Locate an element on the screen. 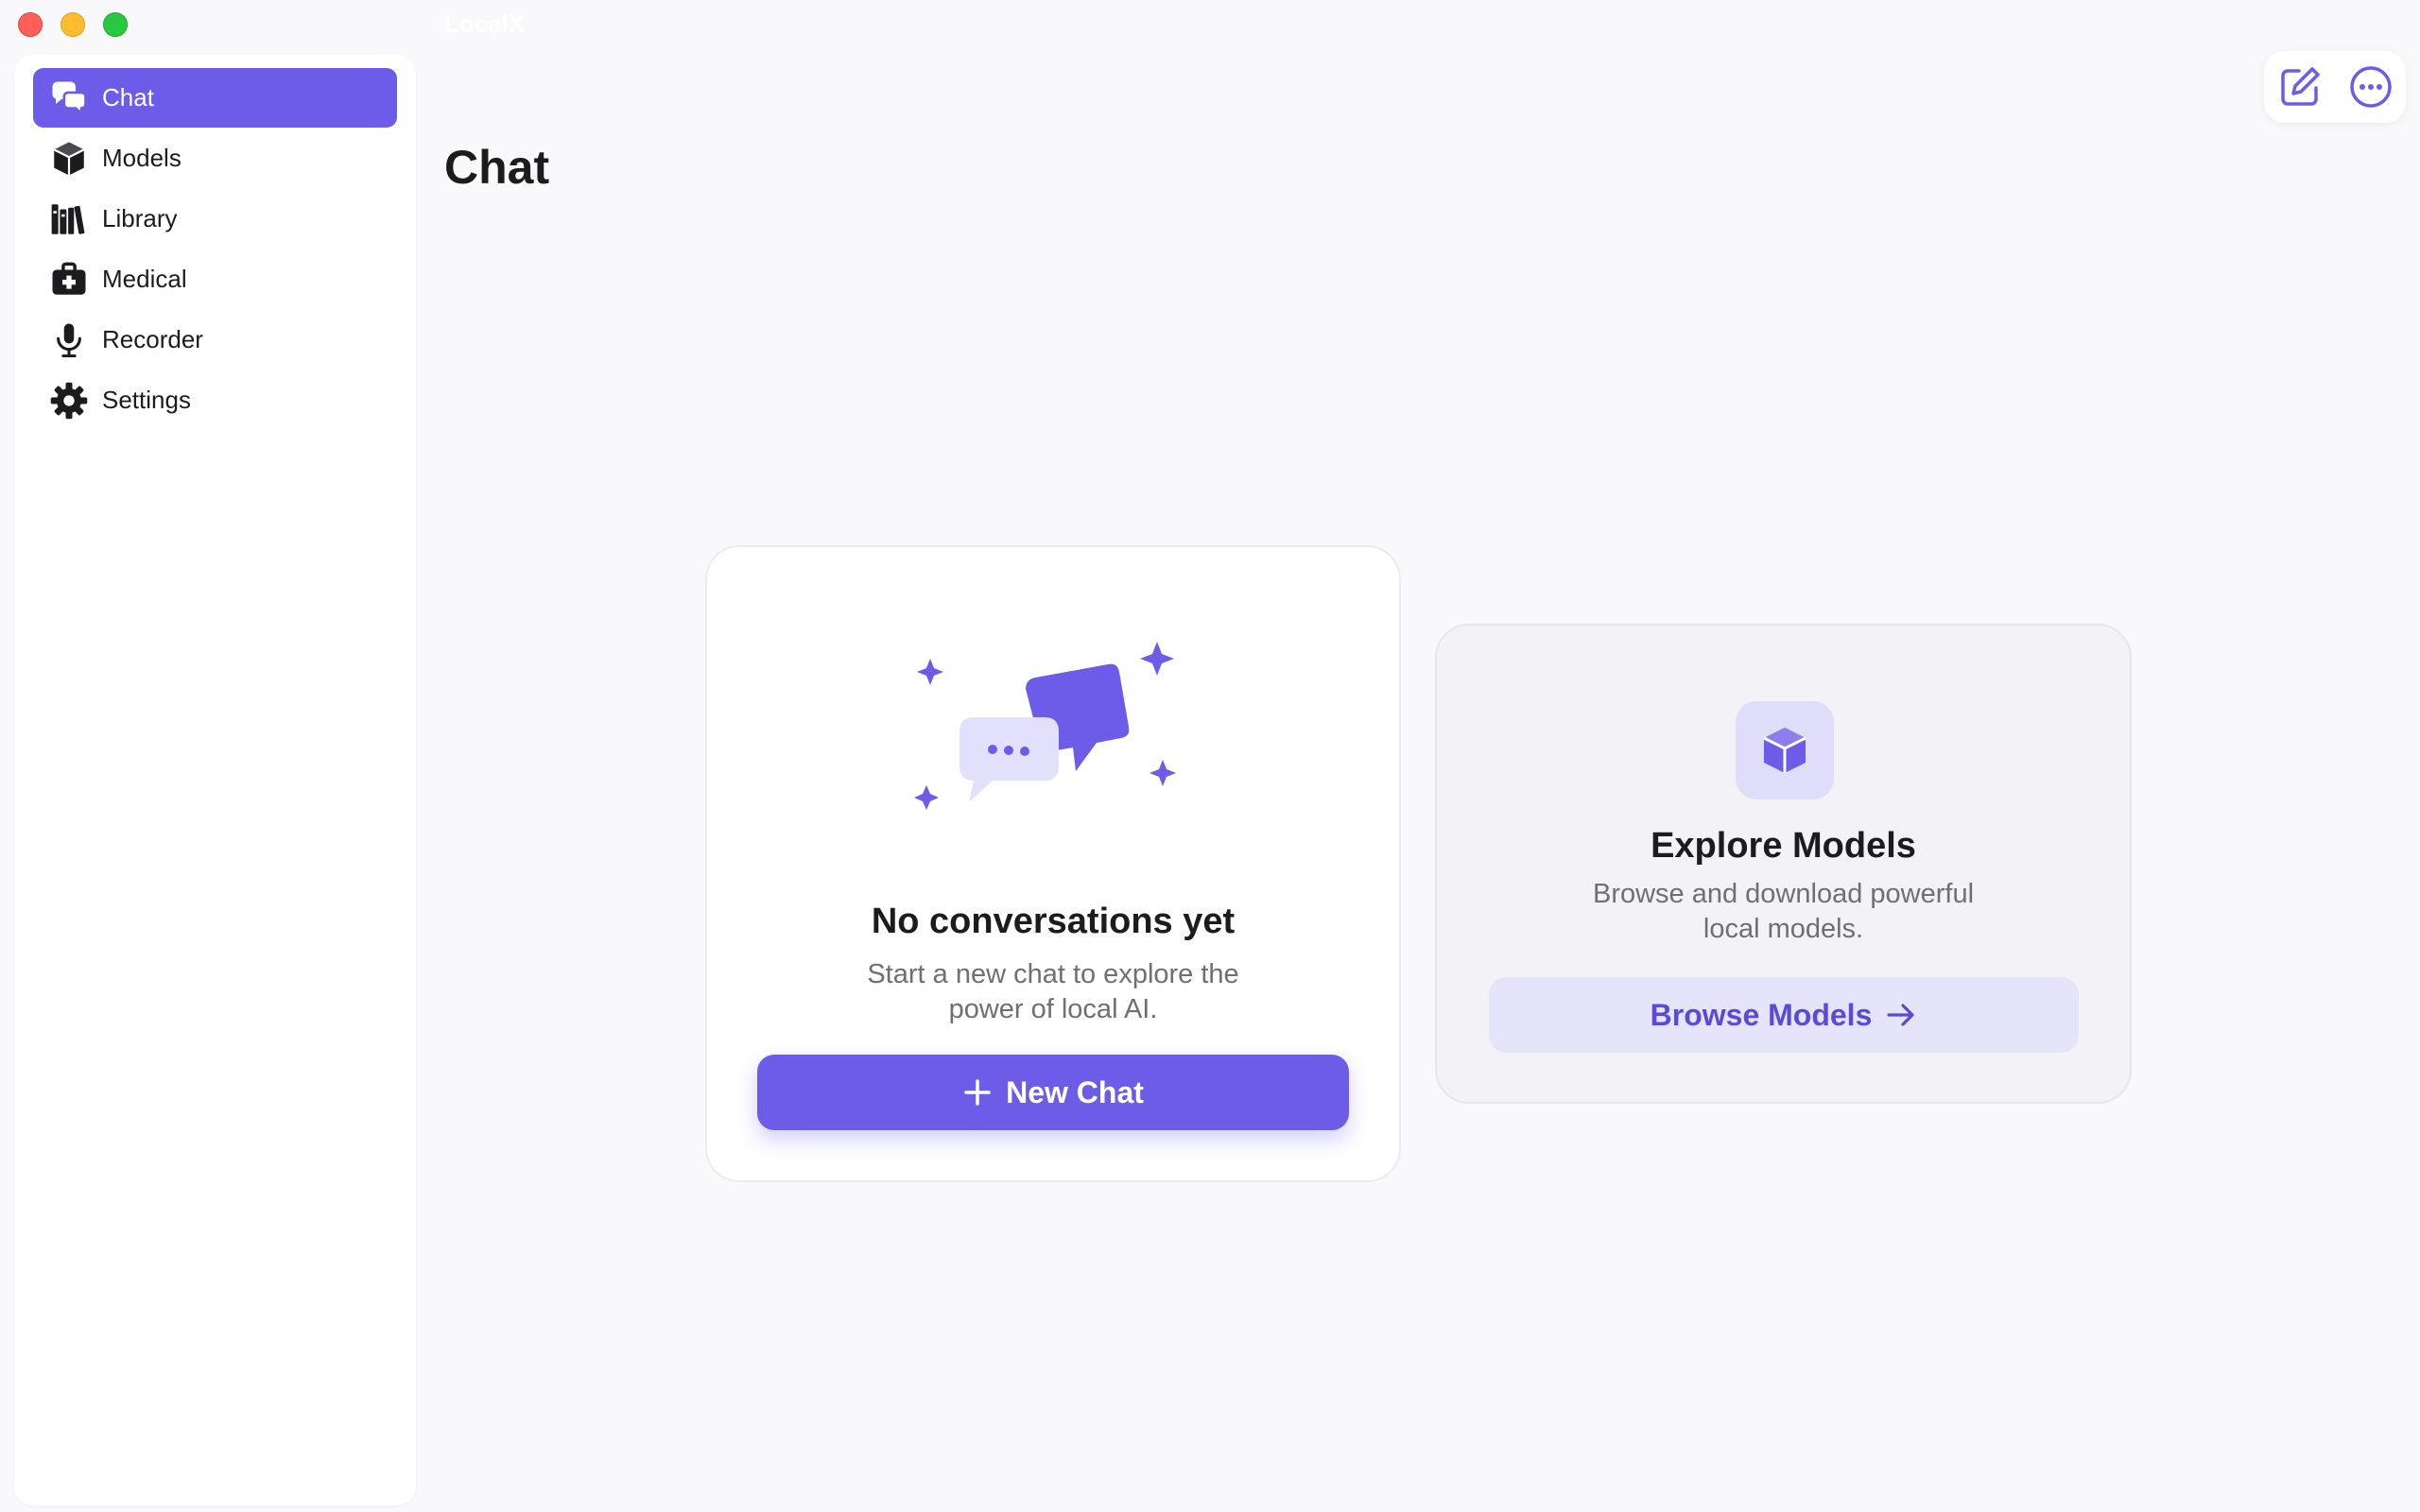  models-badge is located at coordinates (1785, 750).